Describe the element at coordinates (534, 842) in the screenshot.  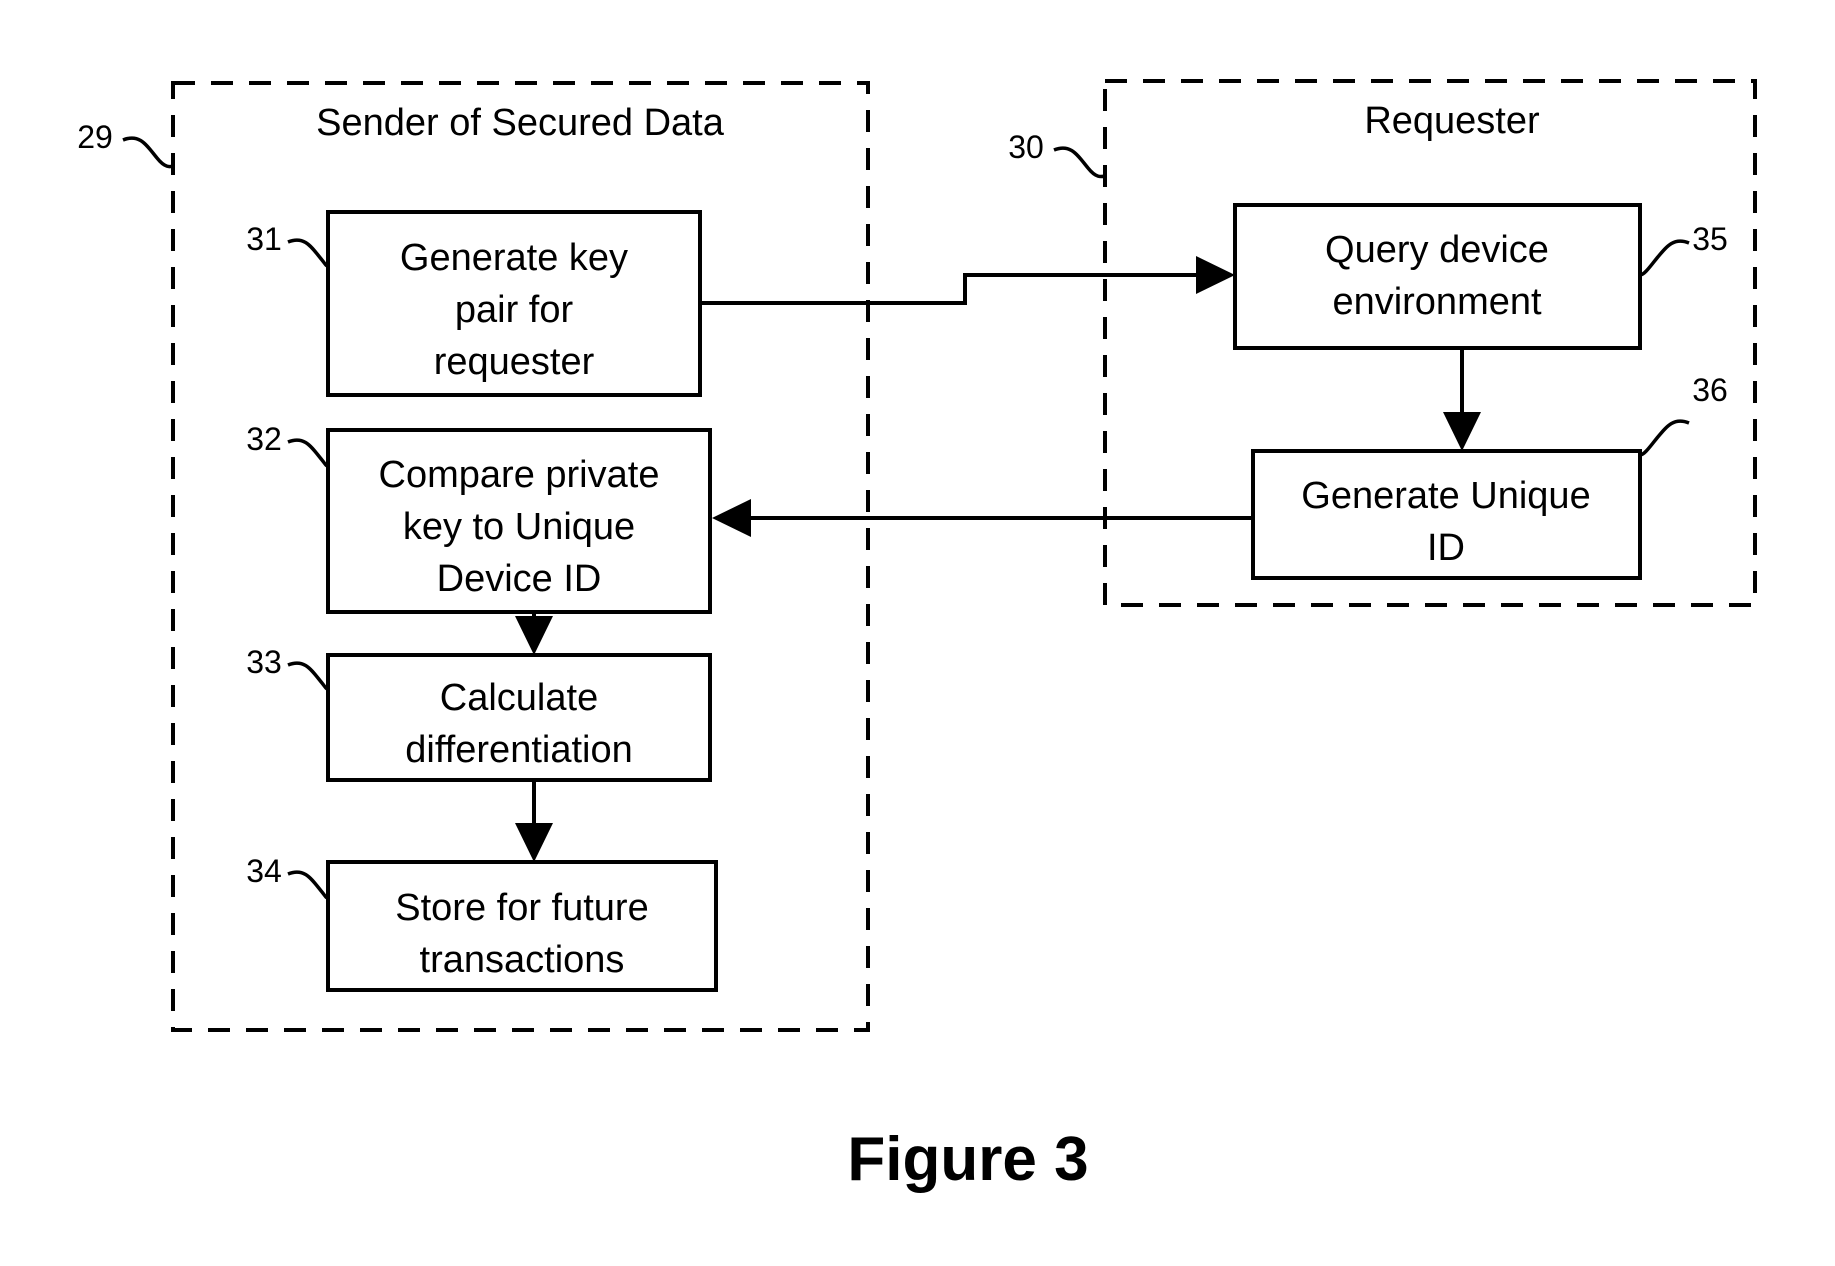
I see `arrowhead-into-store` at that location.